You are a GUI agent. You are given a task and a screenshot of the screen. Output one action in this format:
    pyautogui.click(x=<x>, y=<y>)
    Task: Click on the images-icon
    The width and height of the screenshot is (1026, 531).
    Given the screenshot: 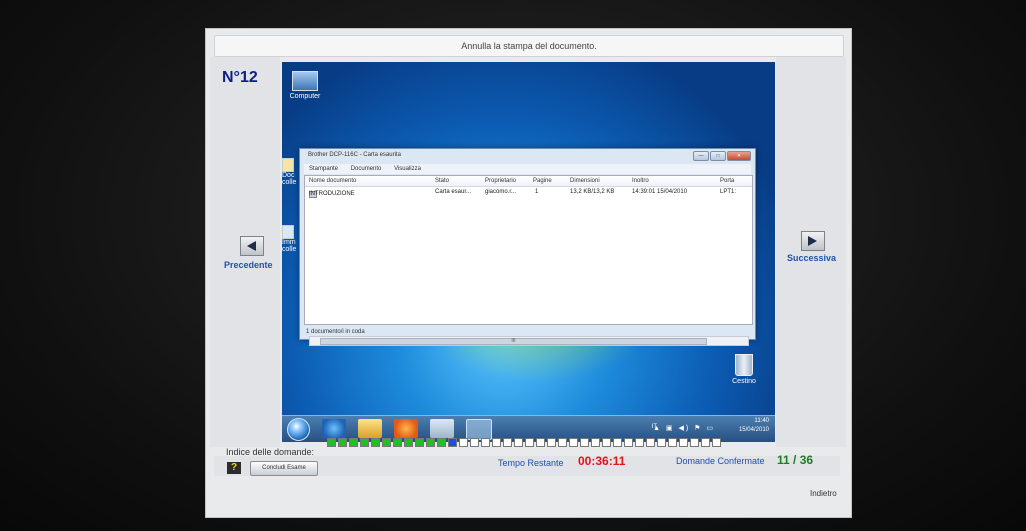 What is the action you would take?
    pyautogui.click(x=288, y=232)
    